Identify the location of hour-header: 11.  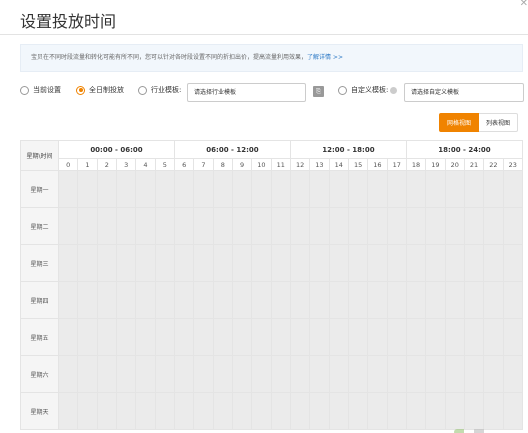
(280, 164).